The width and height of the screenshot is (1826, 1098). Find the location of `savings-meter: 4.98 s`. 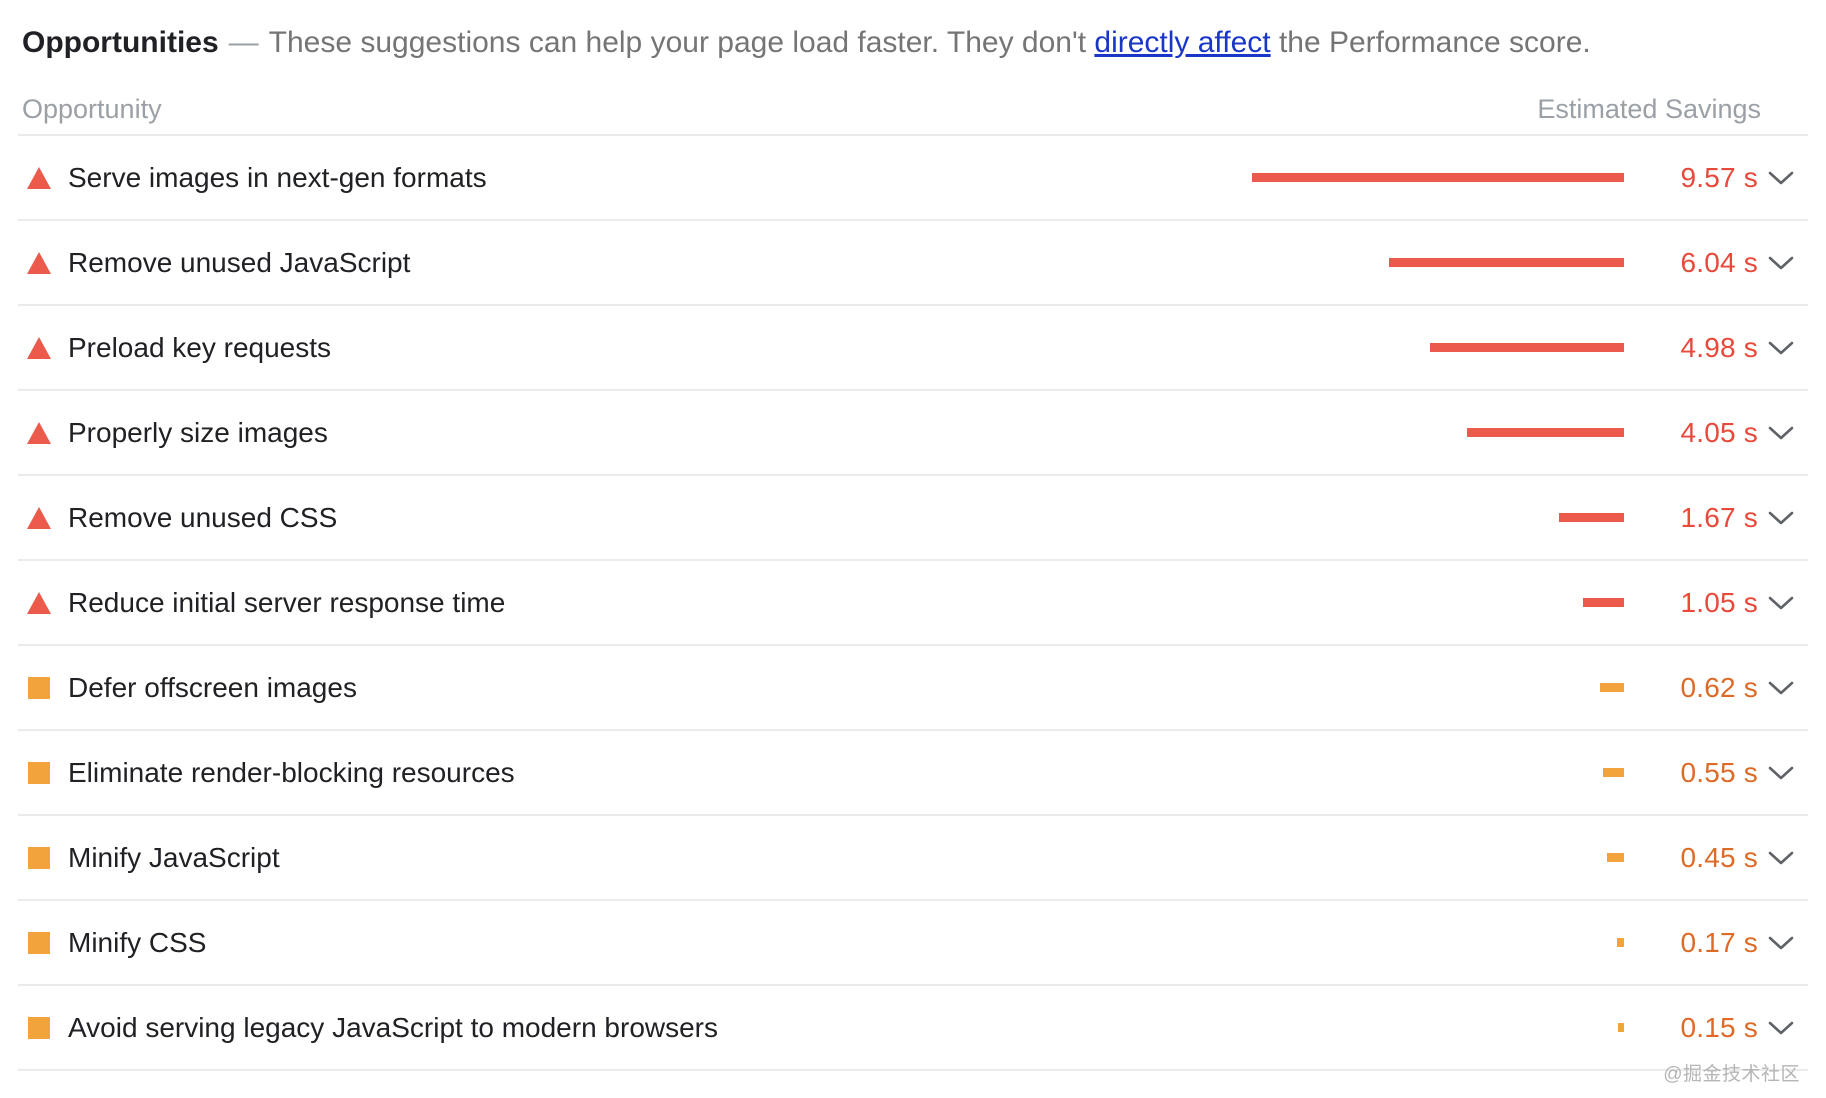

savings-meter: 4.98 s is located at coordinates (1498, 348).